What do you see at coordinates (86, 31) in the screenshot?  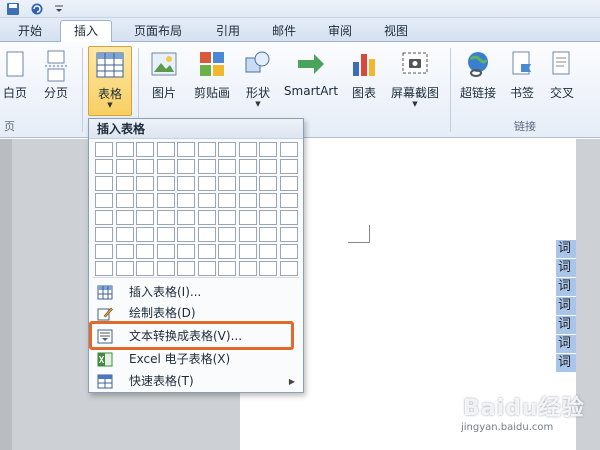 I see `tab-insert: 插入` at bounding box center [86, 31].